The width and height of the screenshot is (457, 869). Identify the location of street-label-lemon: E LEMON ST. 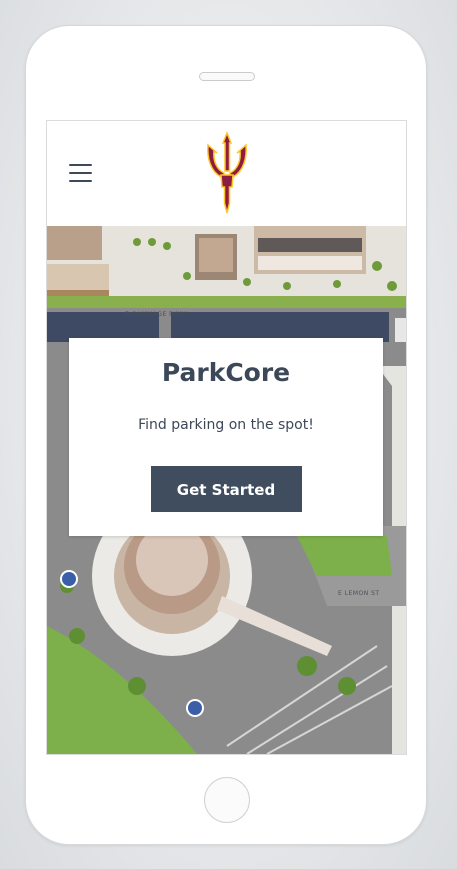
(359, 593).